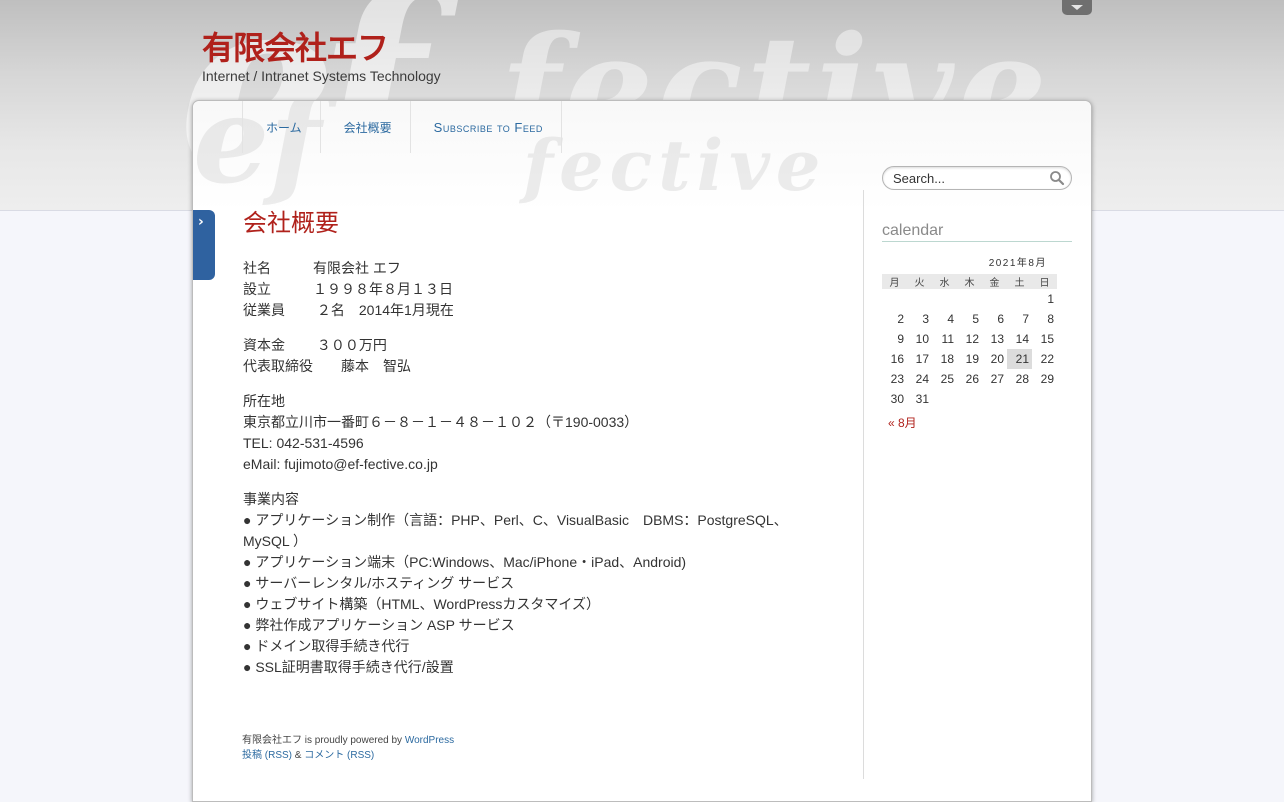 The height and width of the screenshot is (802, 1284). Describe the element at coordinates (326, 646) in the screenshot. I see `business-item: ● ドメイン取得手続き代行` at that location.